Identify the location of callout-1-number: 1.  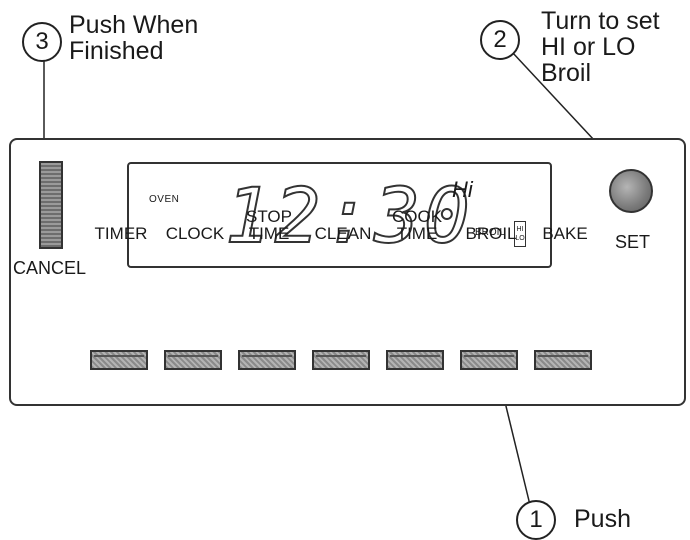
(536, 519).